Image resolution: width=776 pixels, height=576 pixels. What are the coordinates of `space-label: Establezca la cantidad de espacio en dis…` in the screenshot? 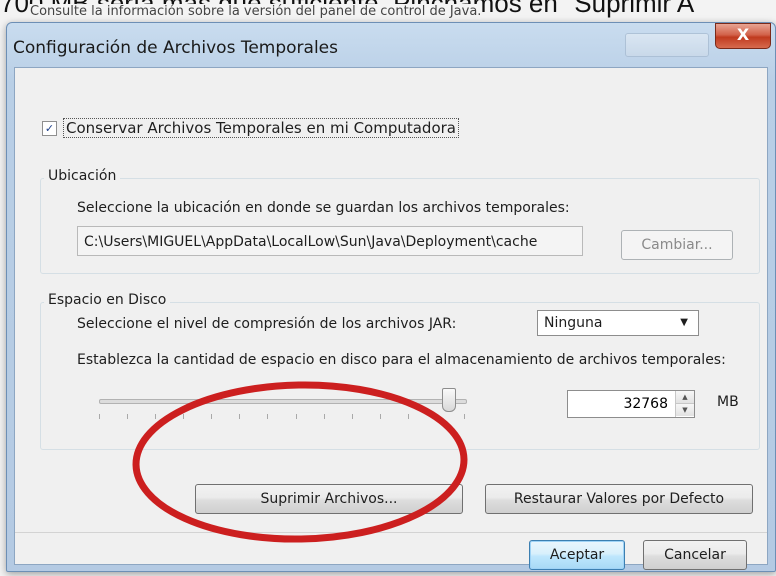 It's located at (401, 360).